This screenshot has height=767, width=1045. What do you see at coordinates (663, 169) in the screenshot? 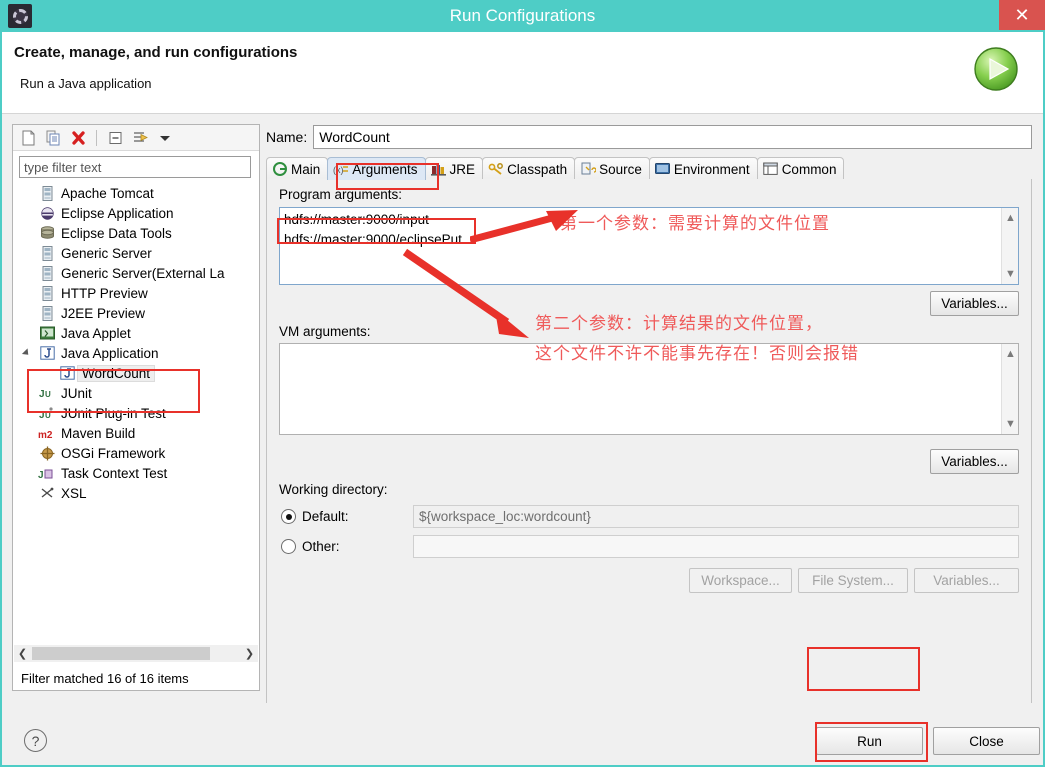
I see `environment-tab-icon` at bounding box center [663, 169].